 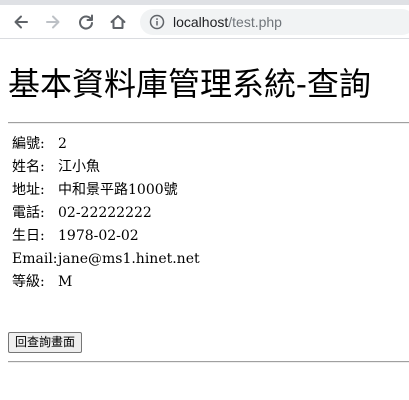 What do you see at coordinates (28, 236) in the screenshot?
I see `field-label: 生日:` at bounding box center [28, 236].